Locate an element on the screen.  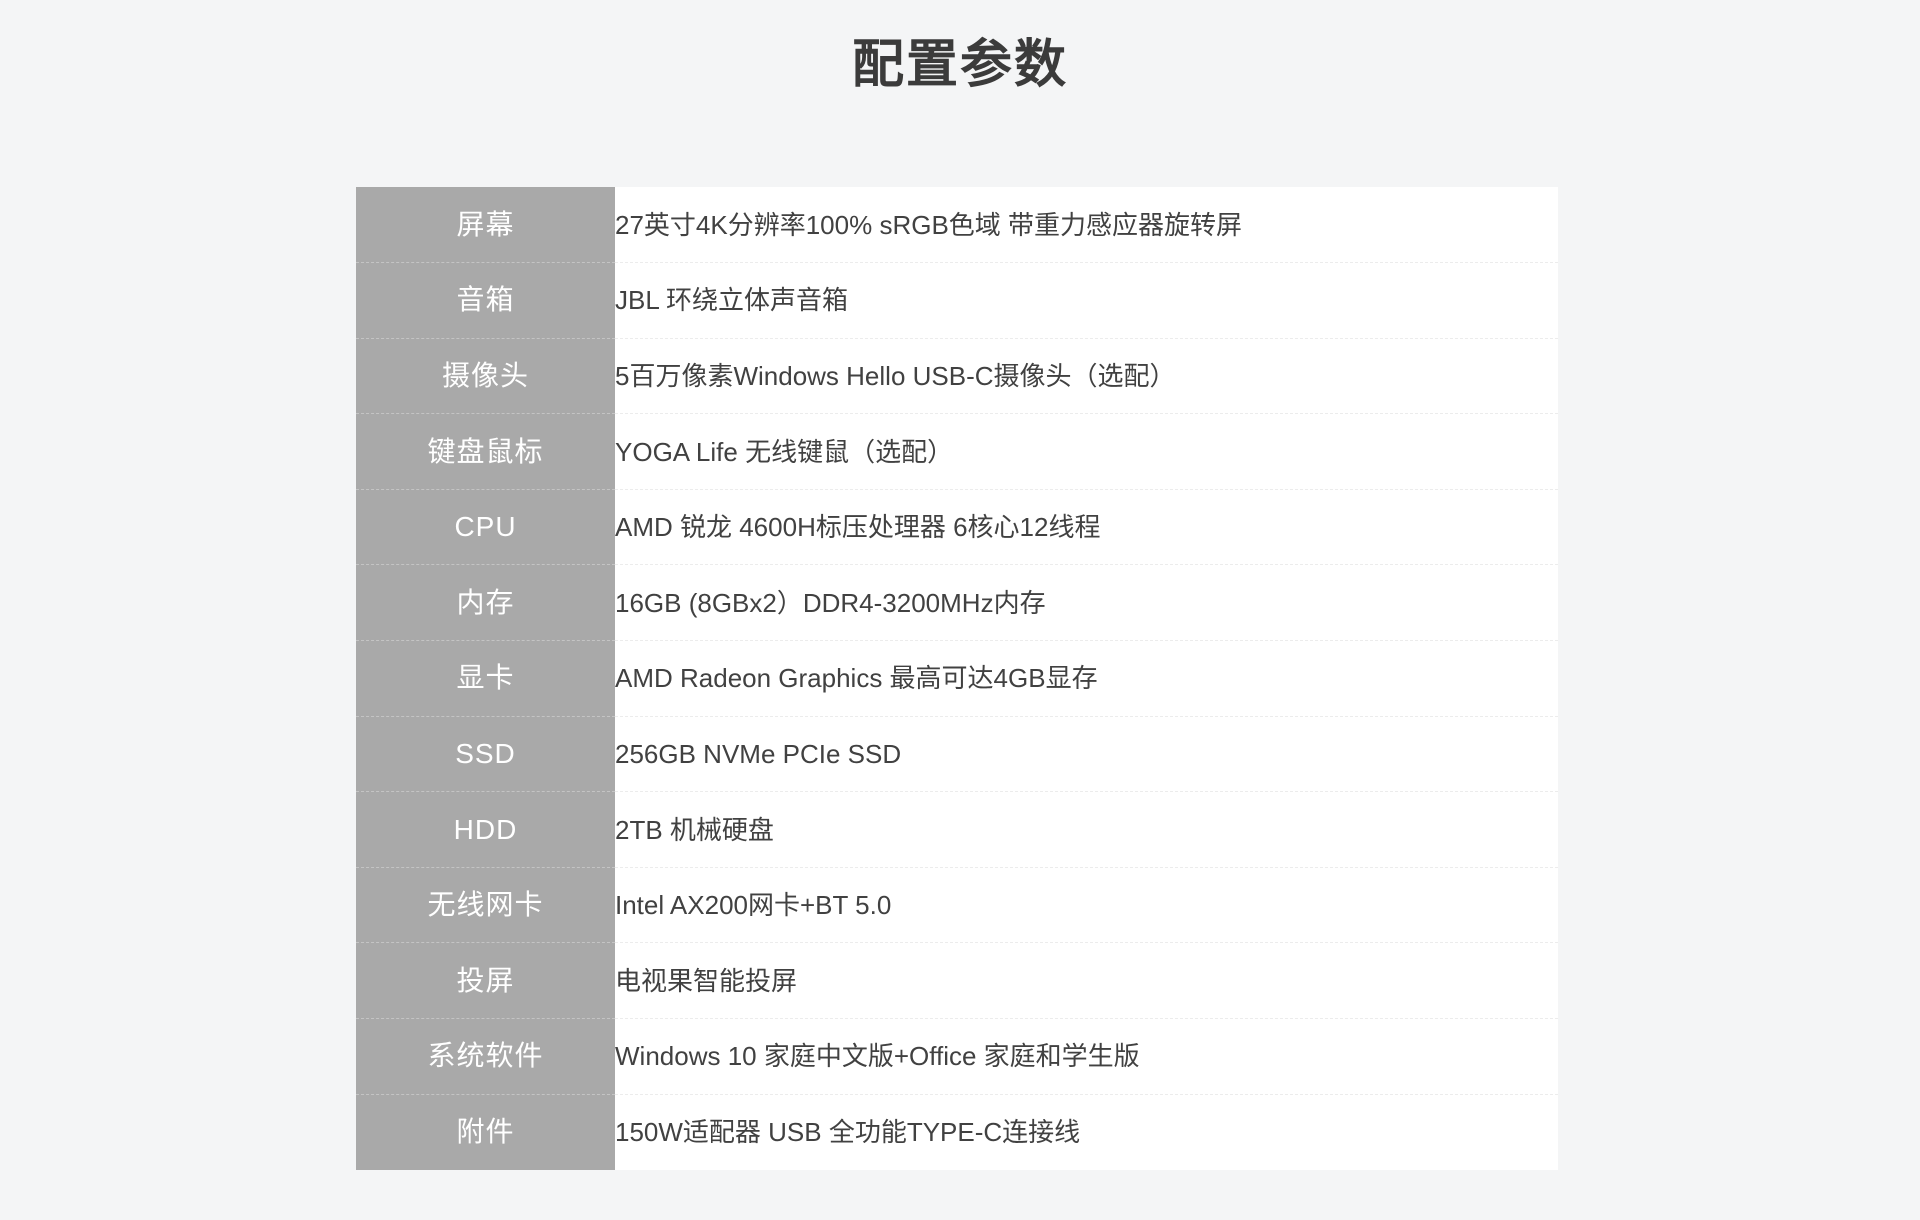
table-row: 屏幕 27英寸4K分辨率100% sRGB色域 带重力感应器旋转屏 is located at coordinates (957, 225).